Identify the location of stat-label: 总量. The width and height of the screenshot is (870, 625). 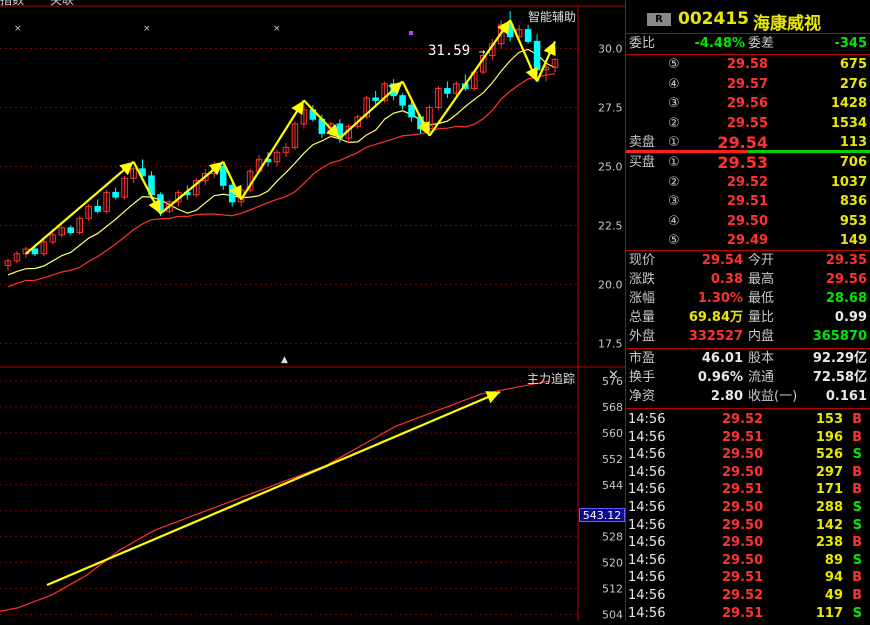
(642, 317).